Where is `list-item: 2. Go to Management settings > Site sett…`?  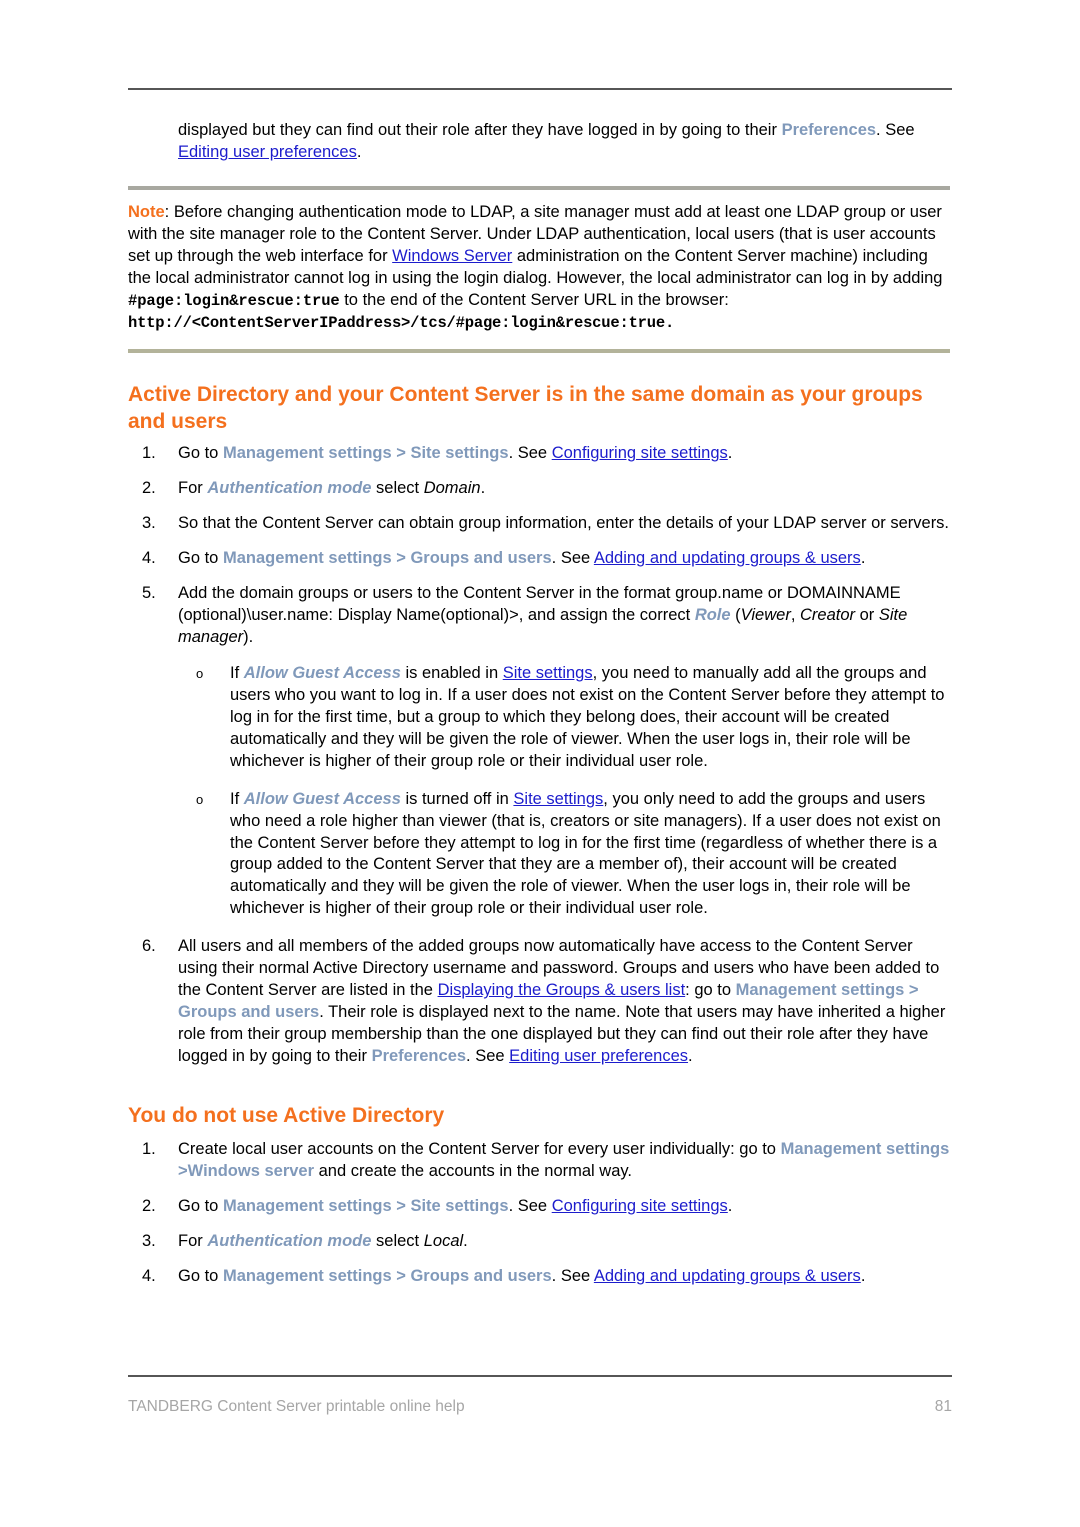 list-item: 2. Go to Management settings > Site sett… is located at coordinates (540, 1207).